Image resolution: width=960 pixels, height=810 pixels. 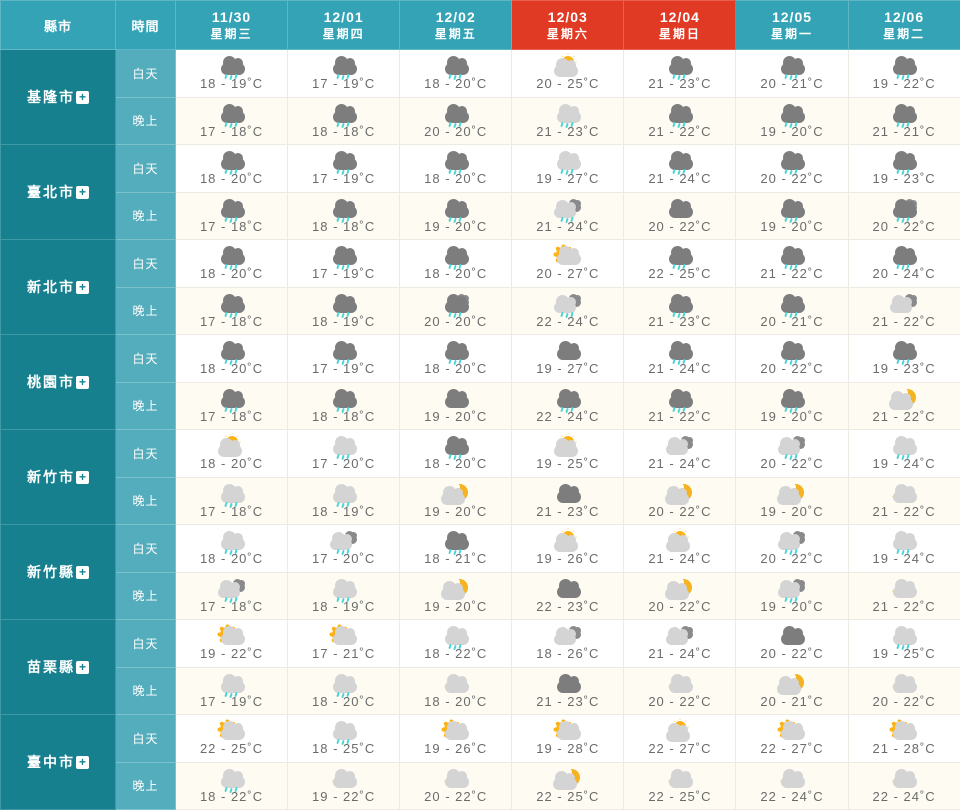 I want to click on forecast-cell: 18 - 22˚C, so click(x=232, y=786).